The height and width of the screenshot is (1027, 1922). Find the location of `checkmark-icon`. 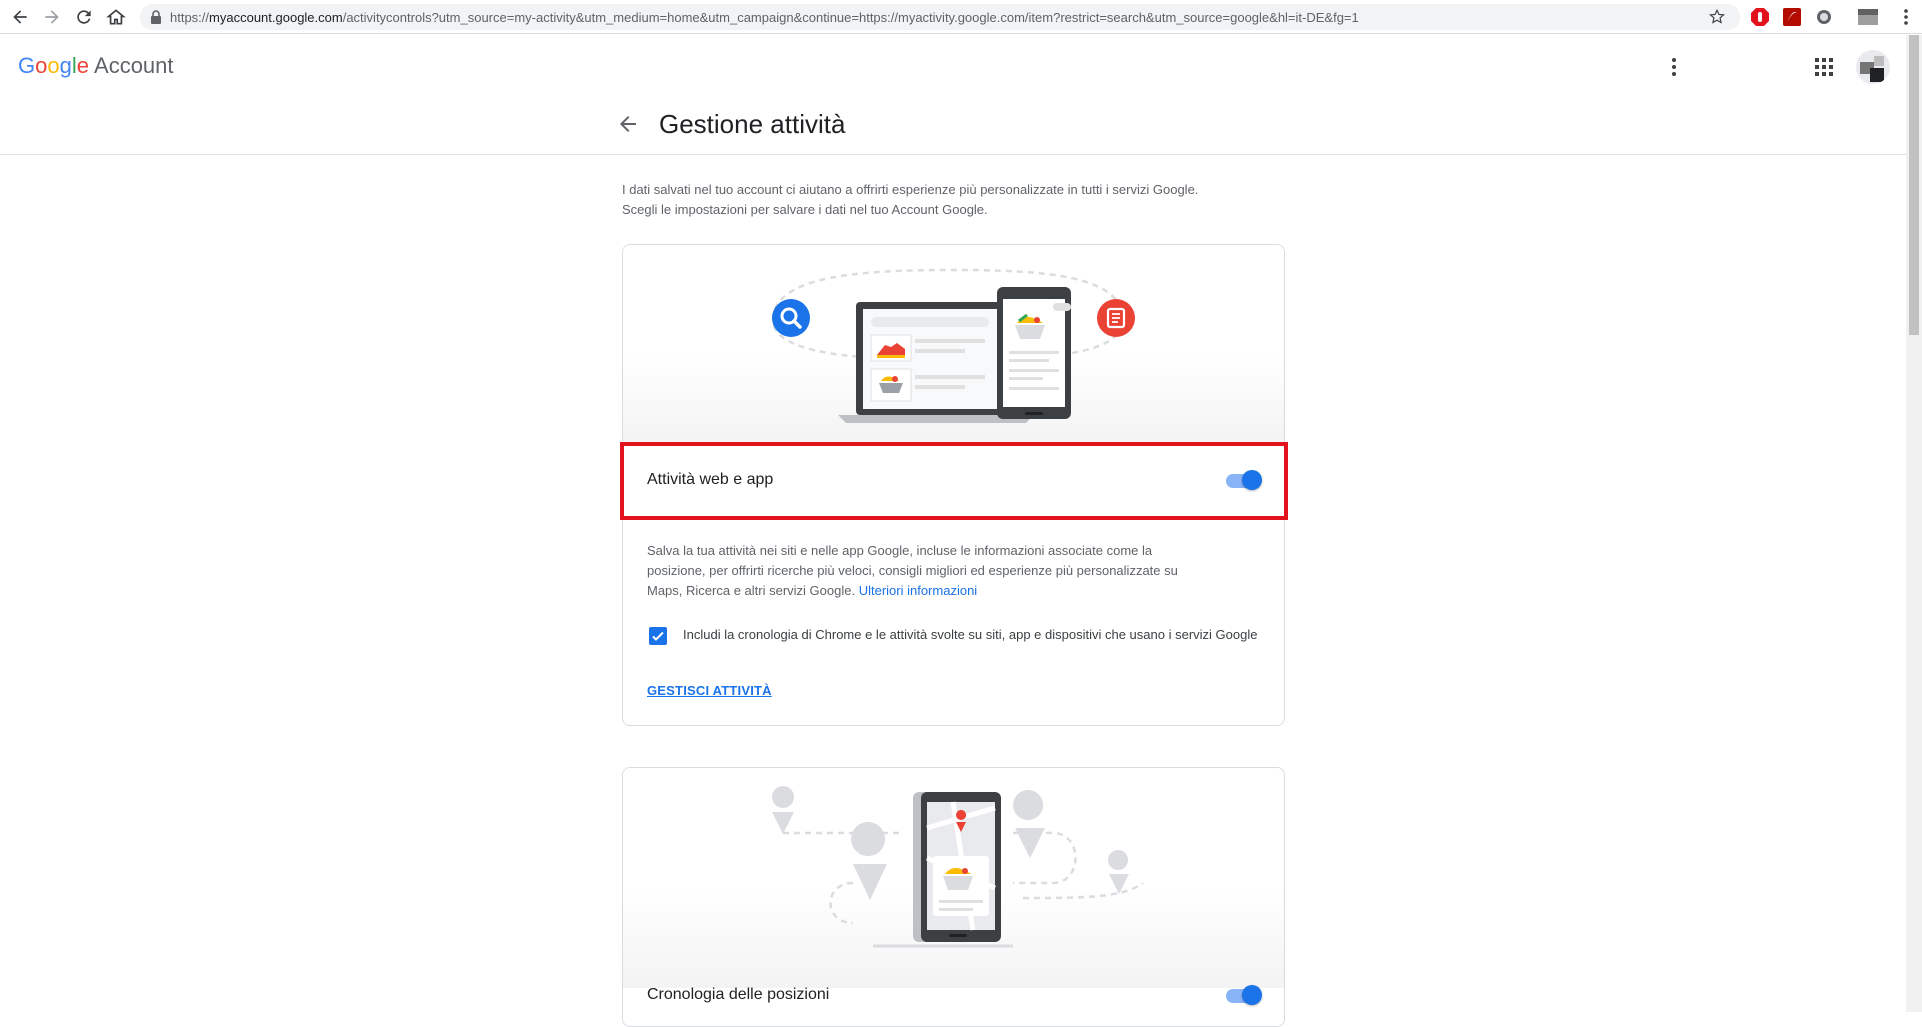

checkmark-icon is located at coordinates (658, 636).